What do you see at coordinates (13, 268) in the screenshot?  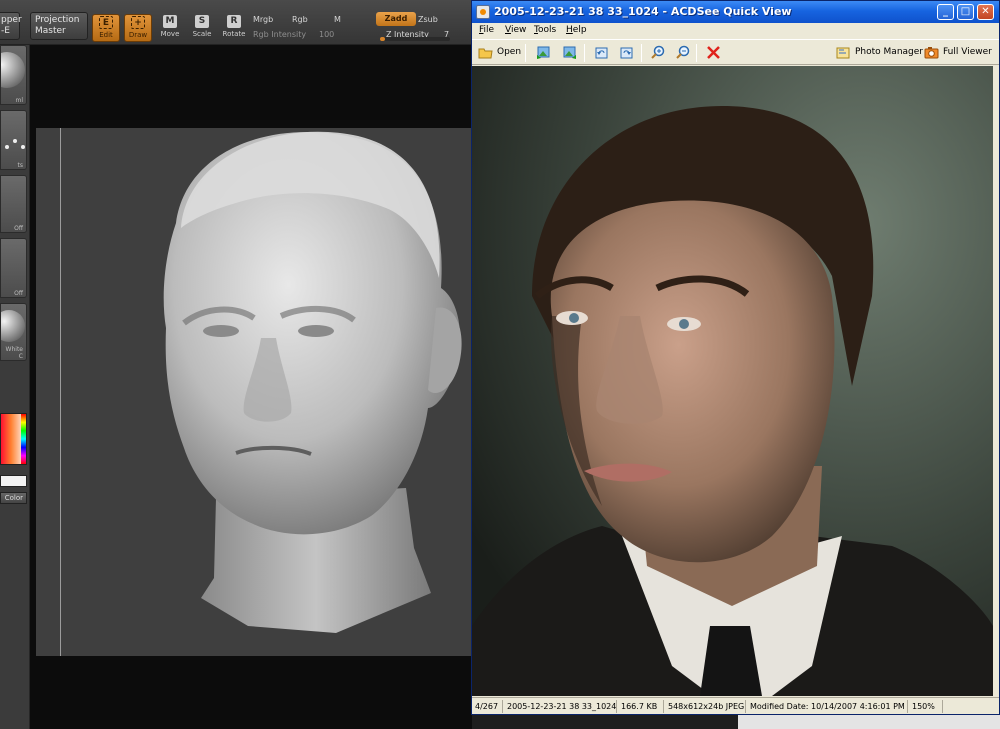 I see `texture-swatch: Off` at bounding box center [13, 268].